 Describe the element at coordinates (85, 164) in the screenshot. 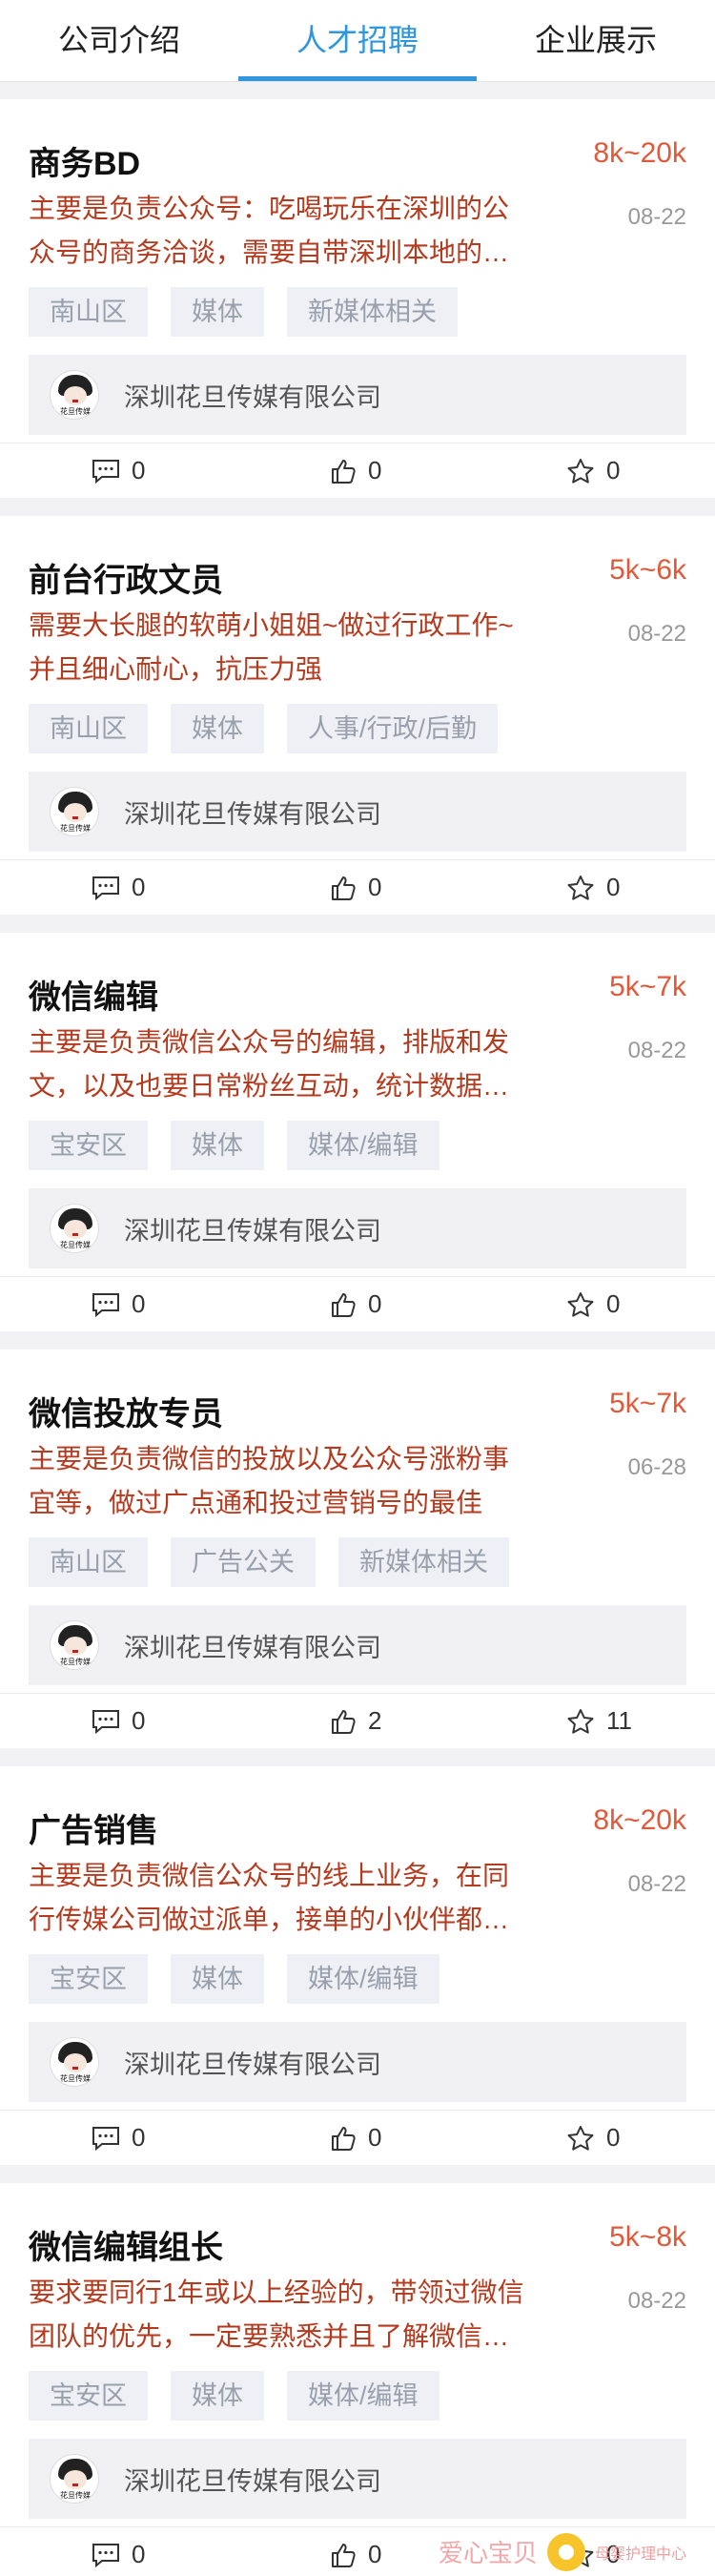

I see `job-title: 商务BD` at that location.